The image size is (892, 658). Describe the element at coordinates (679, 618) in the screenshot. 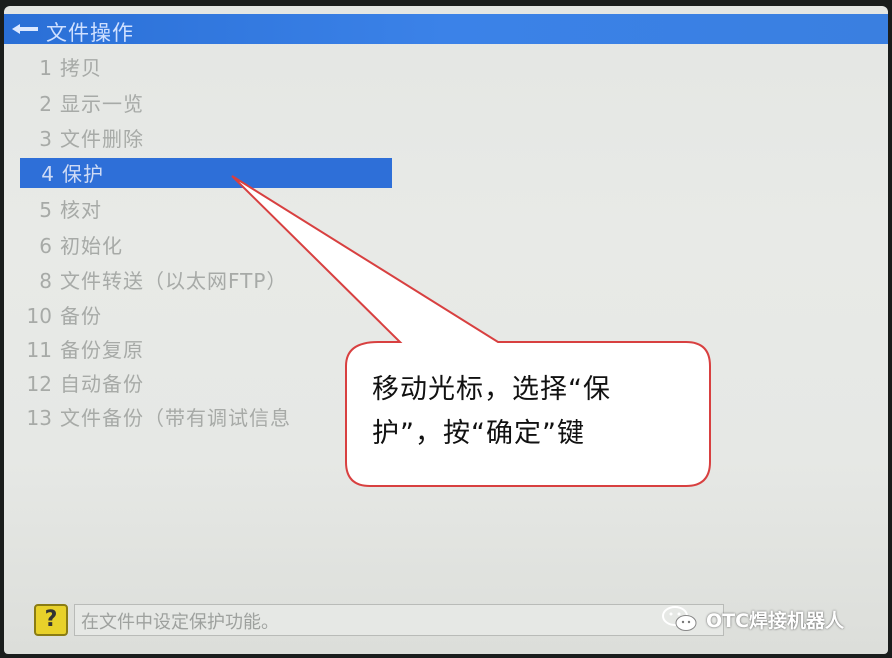

I see `wechat-logo-icon` at that location.